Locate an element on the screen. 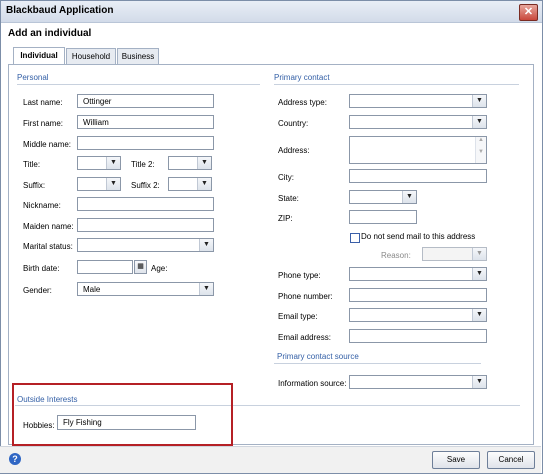 The width and height of the screenshot is (543, 474). phone-type-combo: ▼ is located at coordinates (418, 274).